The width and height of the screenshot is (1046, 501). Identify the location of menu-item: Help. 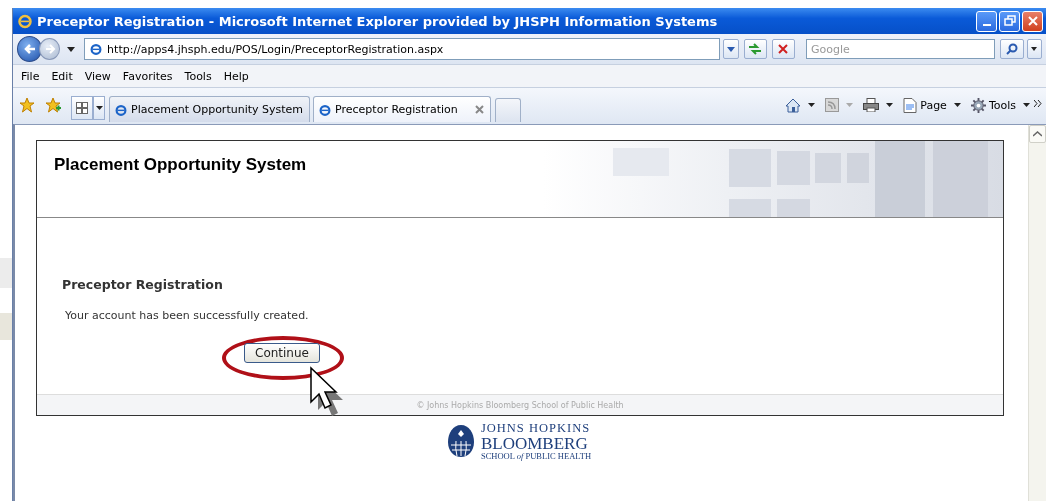
(236, 76).